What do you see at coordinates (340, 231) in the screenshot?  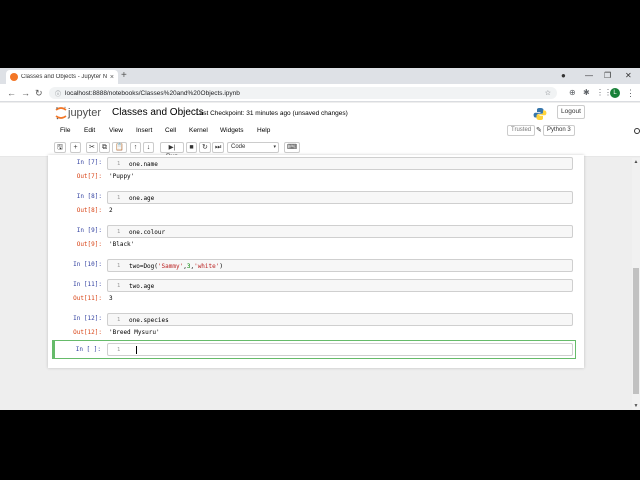 I see `cell-input: 1 one.colour` at bounding box center [340, 231].